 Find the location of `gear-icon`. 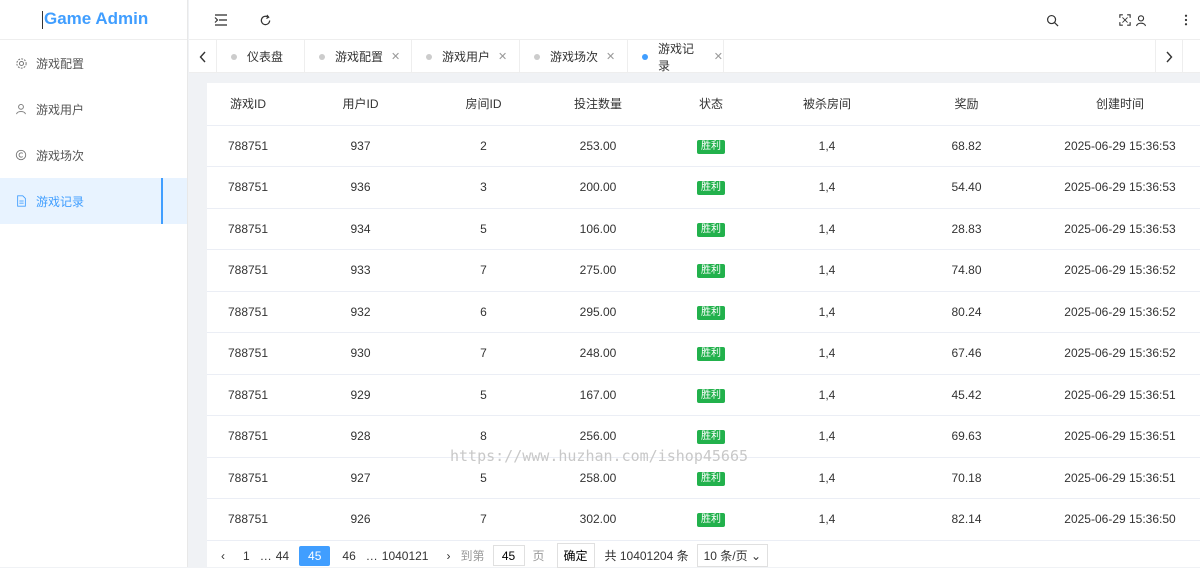

gear-icon is located at coordinates (21, 63).